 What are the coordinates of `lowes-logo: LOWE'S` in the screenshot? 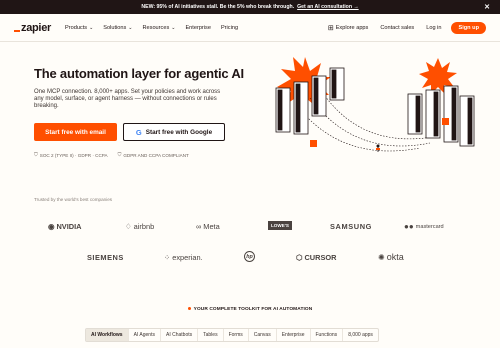 It's located at (280, 225).